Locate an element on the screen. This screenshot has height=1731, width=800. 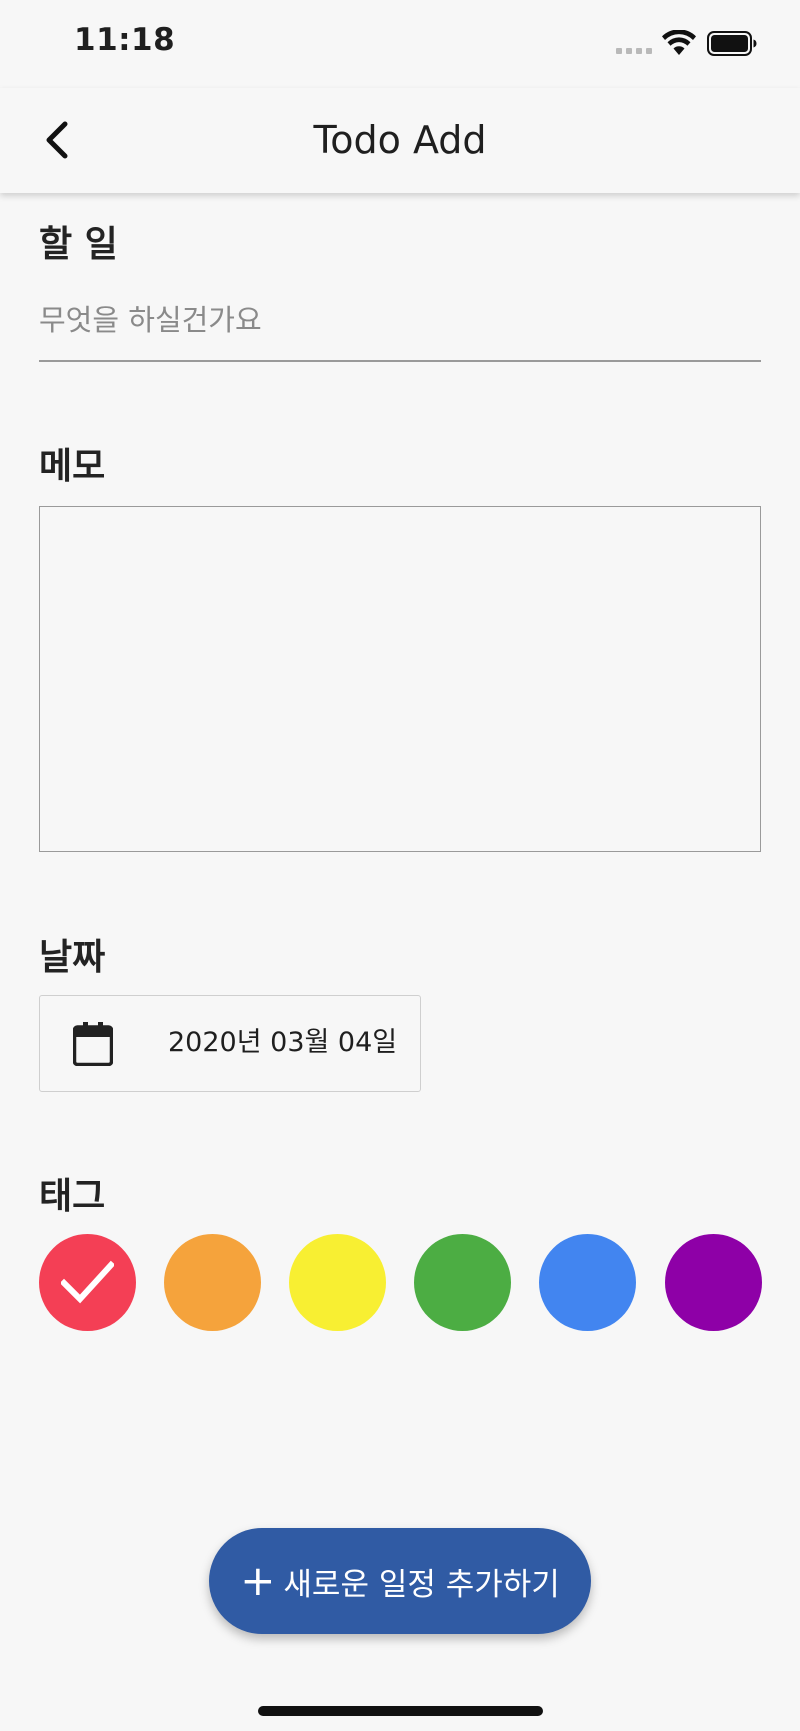
add-schedule-label: 새로운 일정 추가하기 is located at coordinates (421, 1584).